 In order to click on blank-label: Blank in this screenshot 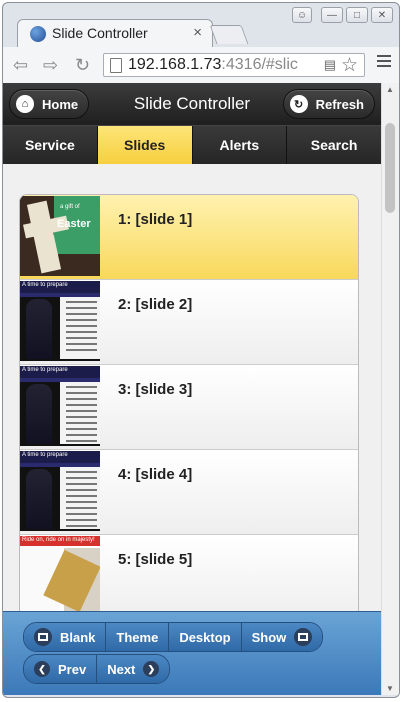, I will do `click(78, 637)`.